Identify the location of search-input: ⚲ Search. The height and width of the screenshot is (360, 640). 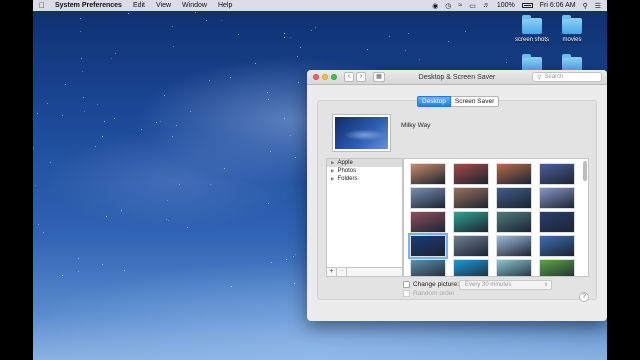
(567, 77).